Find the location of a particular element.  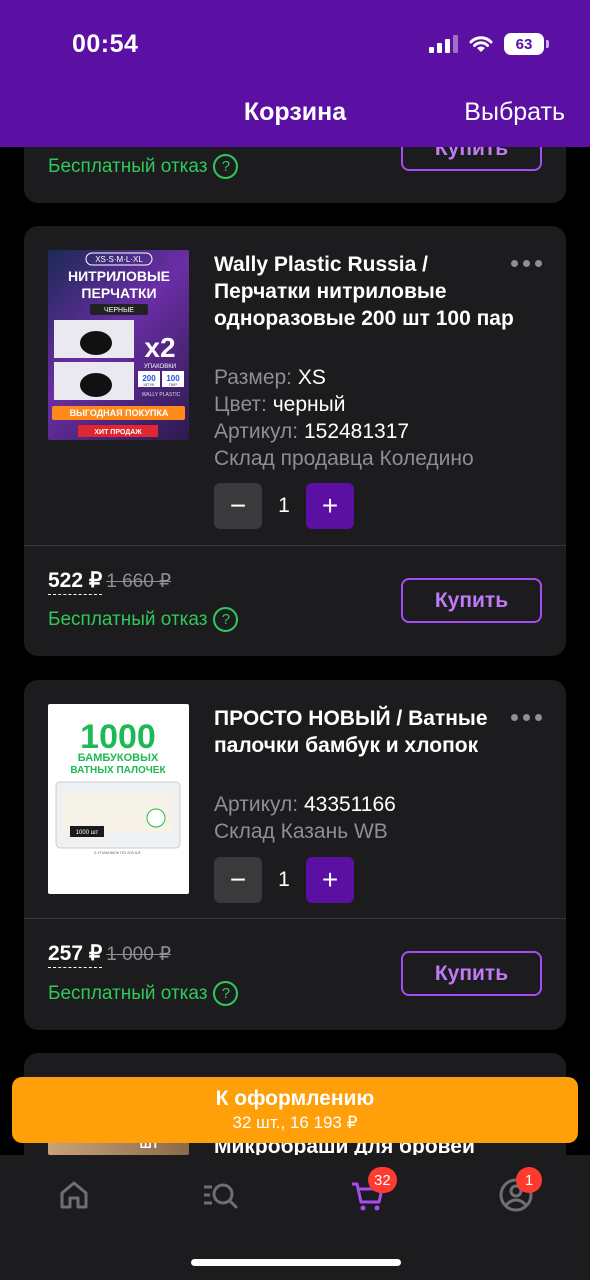

current-price: 257 ₽ is located at coordinates (75, 955).